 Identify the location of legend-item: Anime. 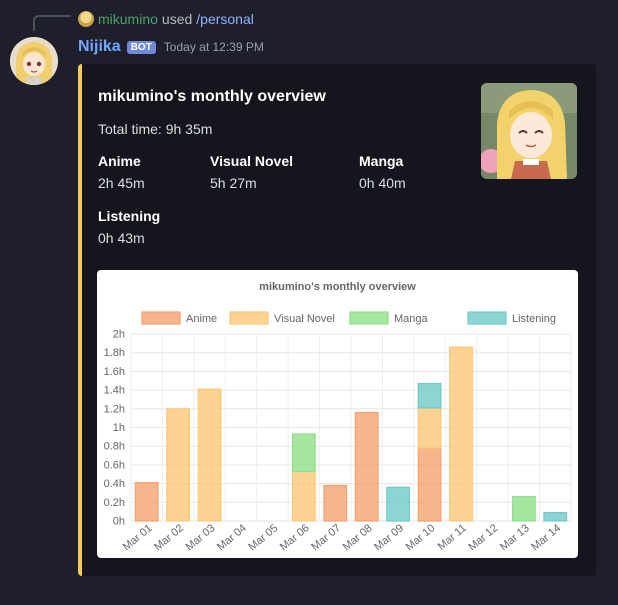
(179, 318).